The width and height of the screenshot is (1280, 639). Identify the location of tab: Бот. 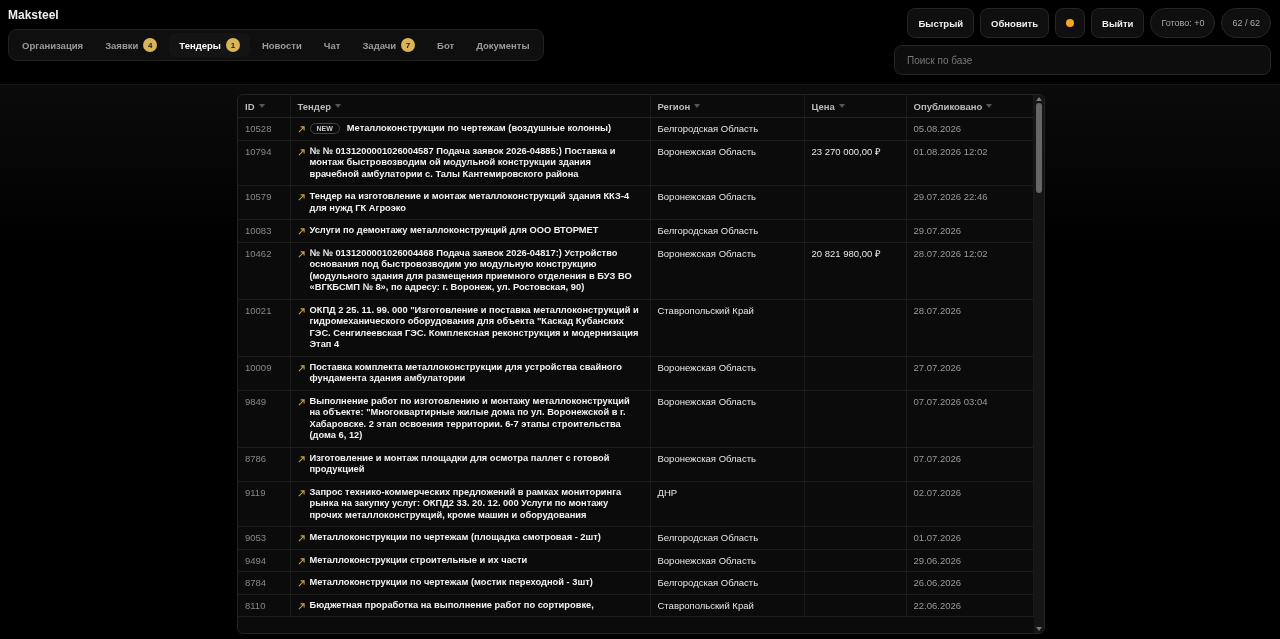
(446, 45).